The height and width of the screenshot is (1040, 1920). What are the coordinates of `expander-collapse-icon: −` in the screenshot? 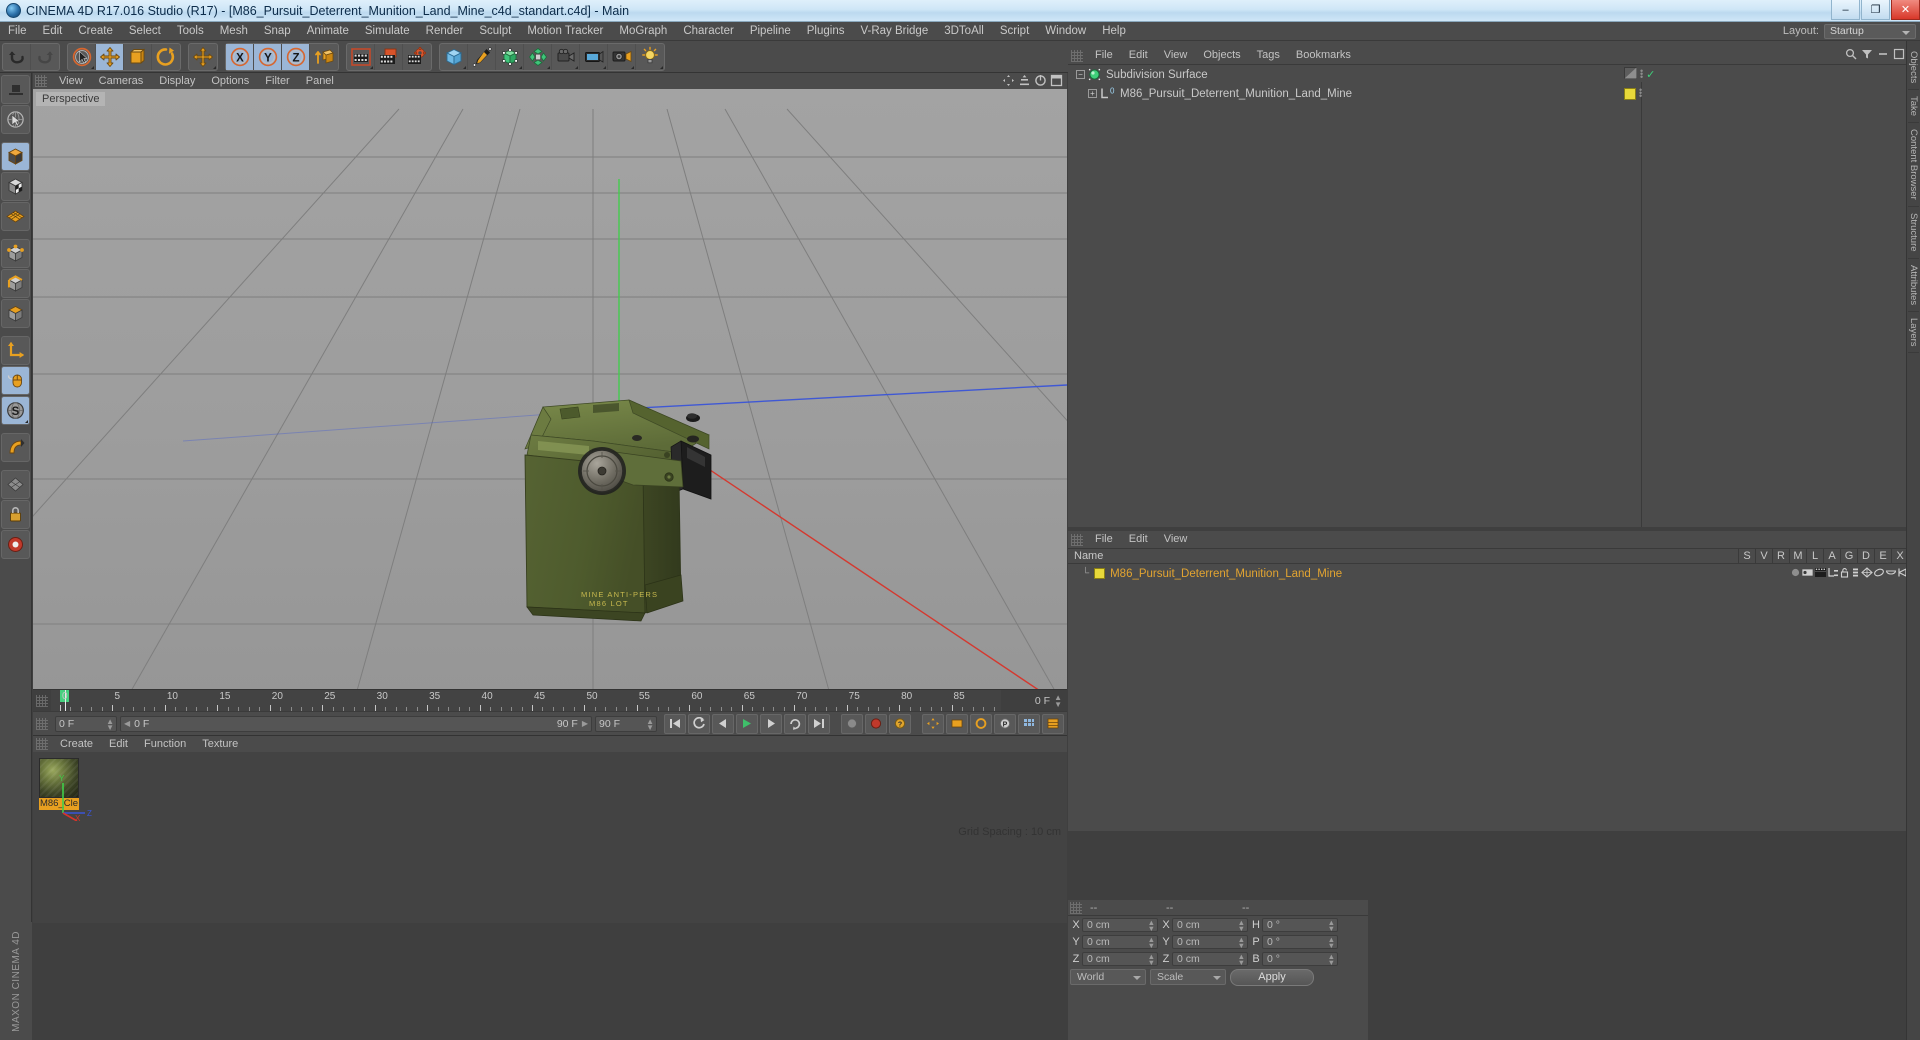 It's located at (1080, 74).